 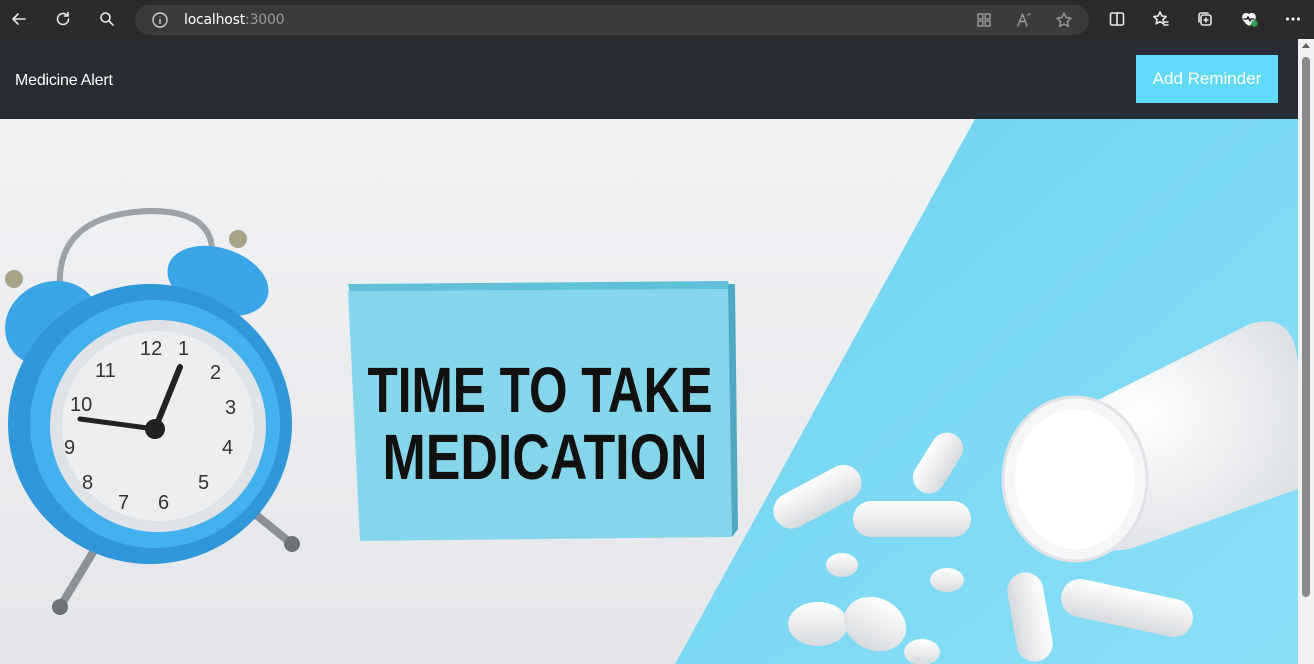 What do you see at coordinates (1024, 20) in the screenshot?
I see `read-aloud-icon` at bounding box center [1024, 20].